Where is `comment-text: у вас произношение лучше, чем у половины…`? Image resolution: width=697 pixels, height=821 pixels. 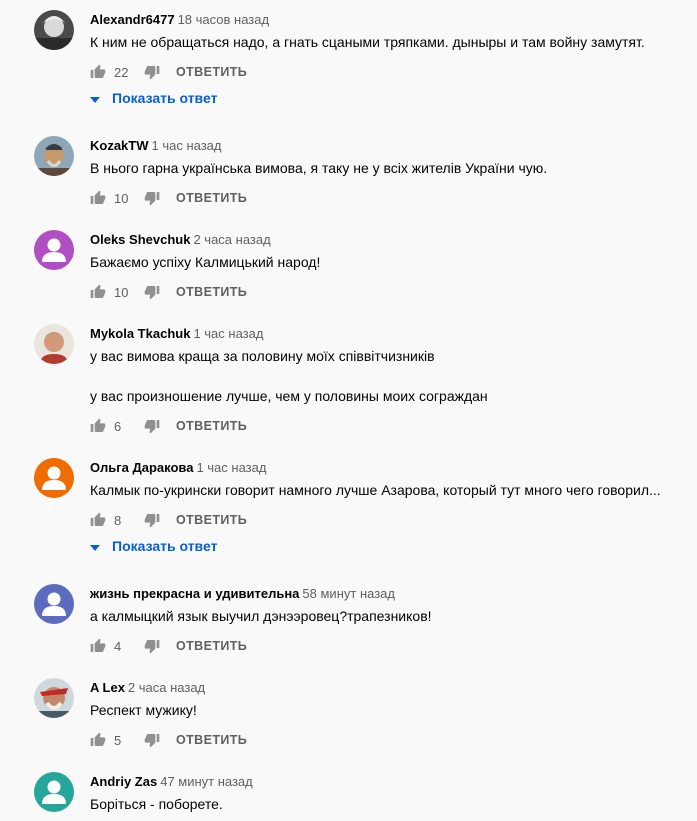 comment-text: у вас произношение лучше, чем у половины… is located at coordinates (289, 396).